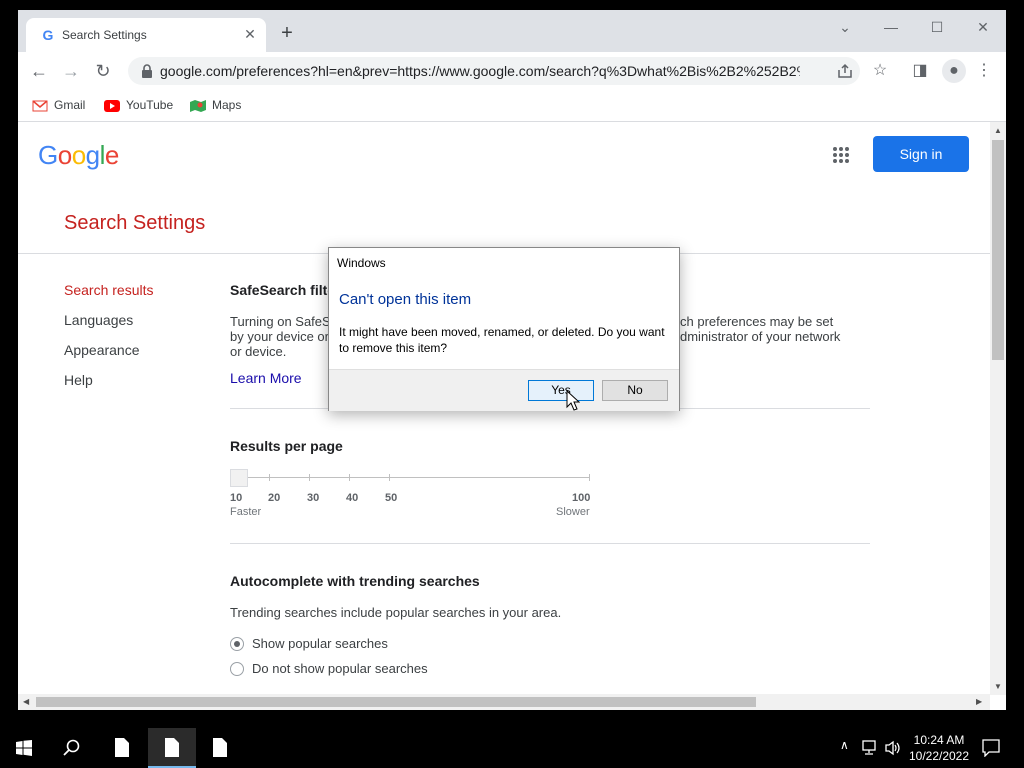  I want to click on results-slider-thumb, so click(239, 478).